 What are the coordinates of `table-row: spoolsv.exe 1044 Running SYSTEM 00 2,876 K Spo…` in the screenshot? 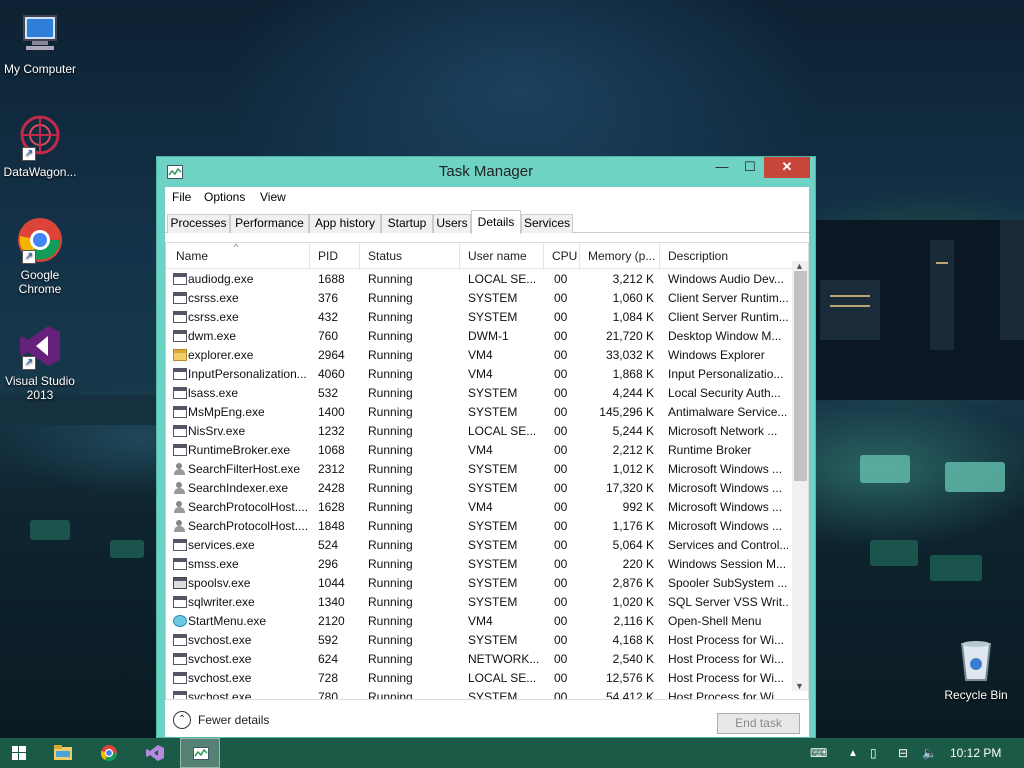 It's located at (479, 583).